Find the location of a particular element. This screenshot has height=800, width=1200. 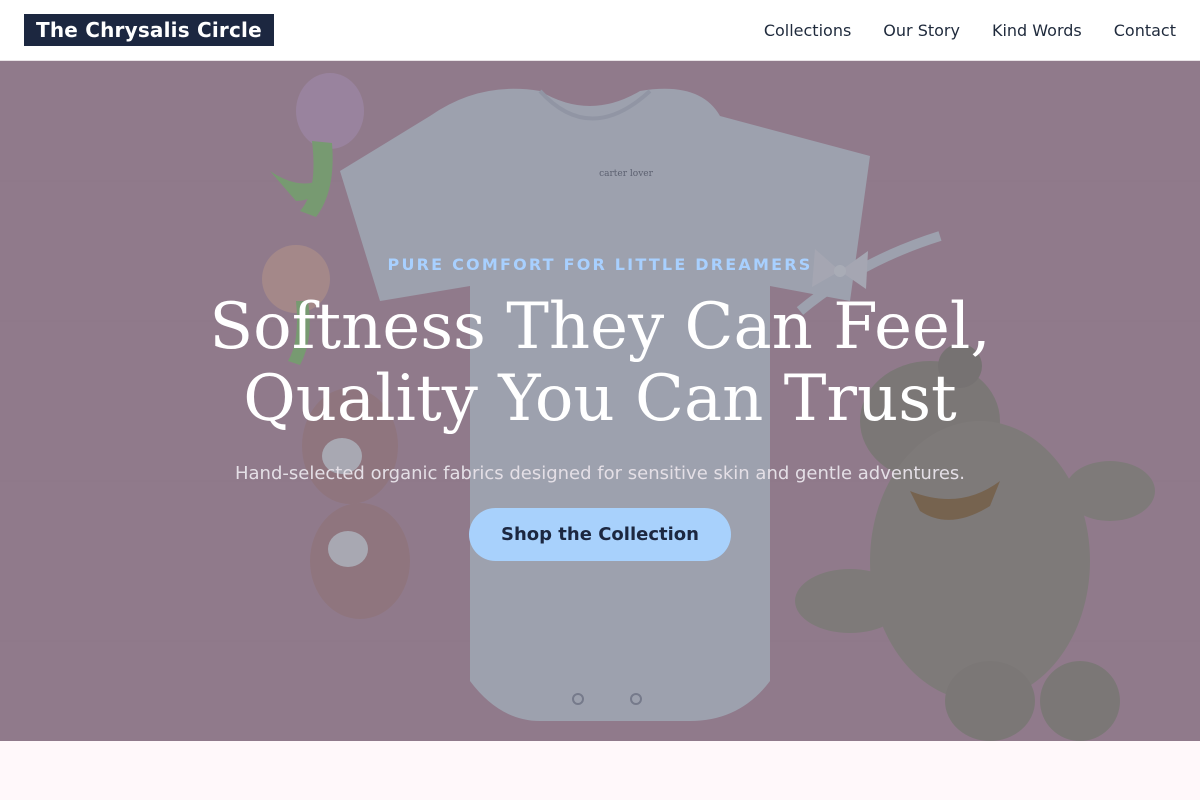

next-section is located at coordinates (600, 770).